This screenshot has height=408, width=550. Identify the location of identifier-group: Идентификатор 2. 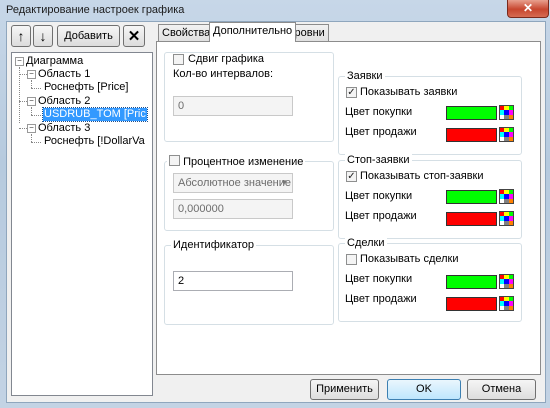
(249, 282).